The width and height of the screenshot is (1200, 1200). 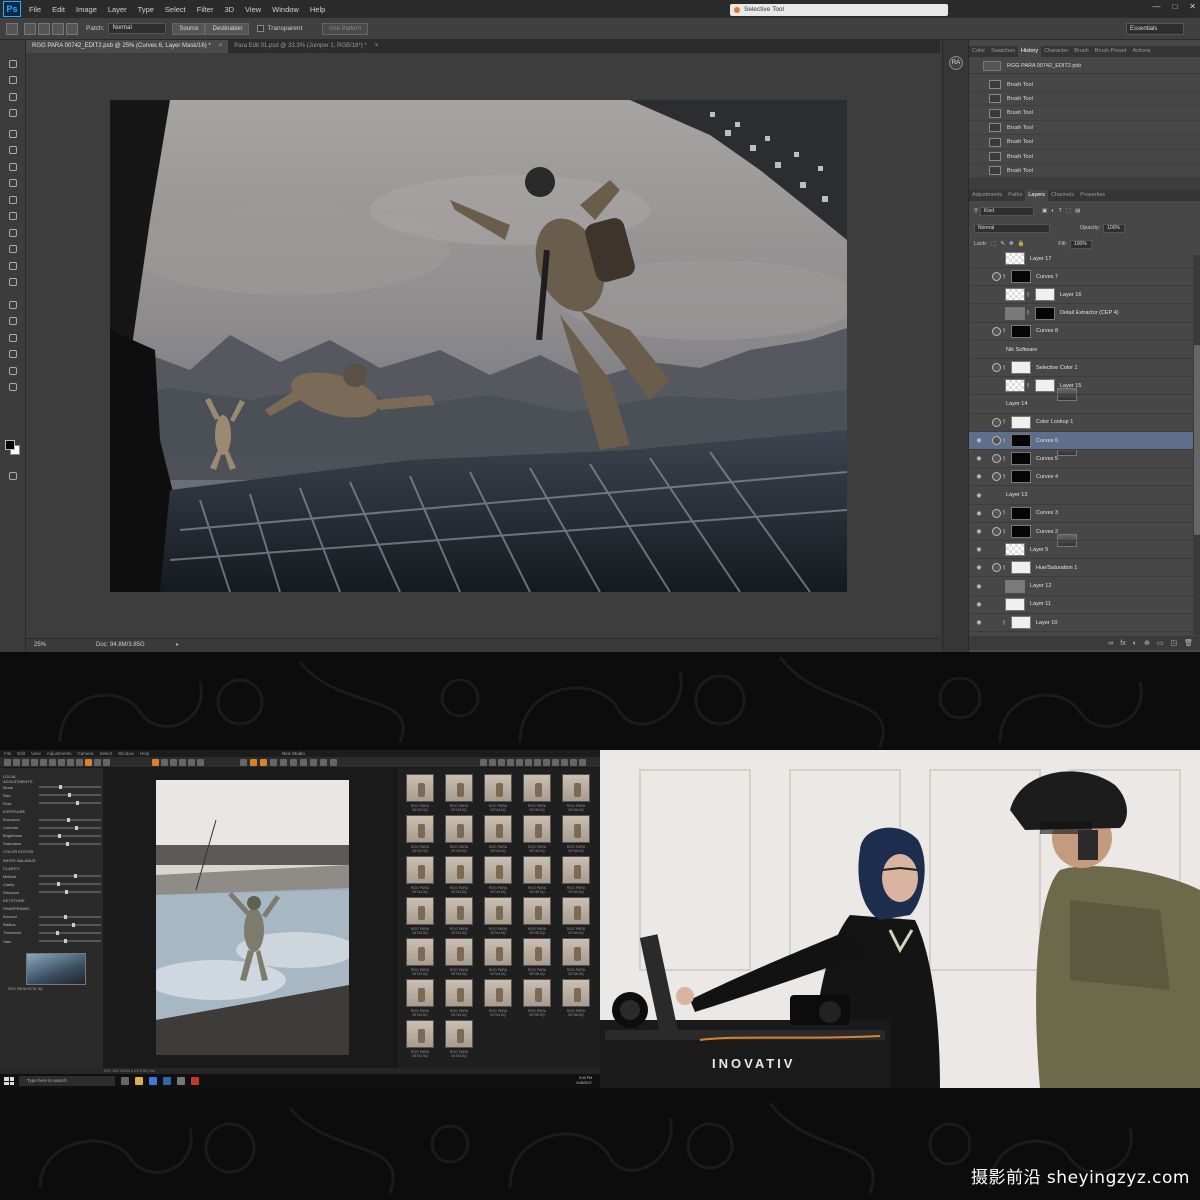 I want to click on selection-intersect-icon, so click(x=72, y=28).